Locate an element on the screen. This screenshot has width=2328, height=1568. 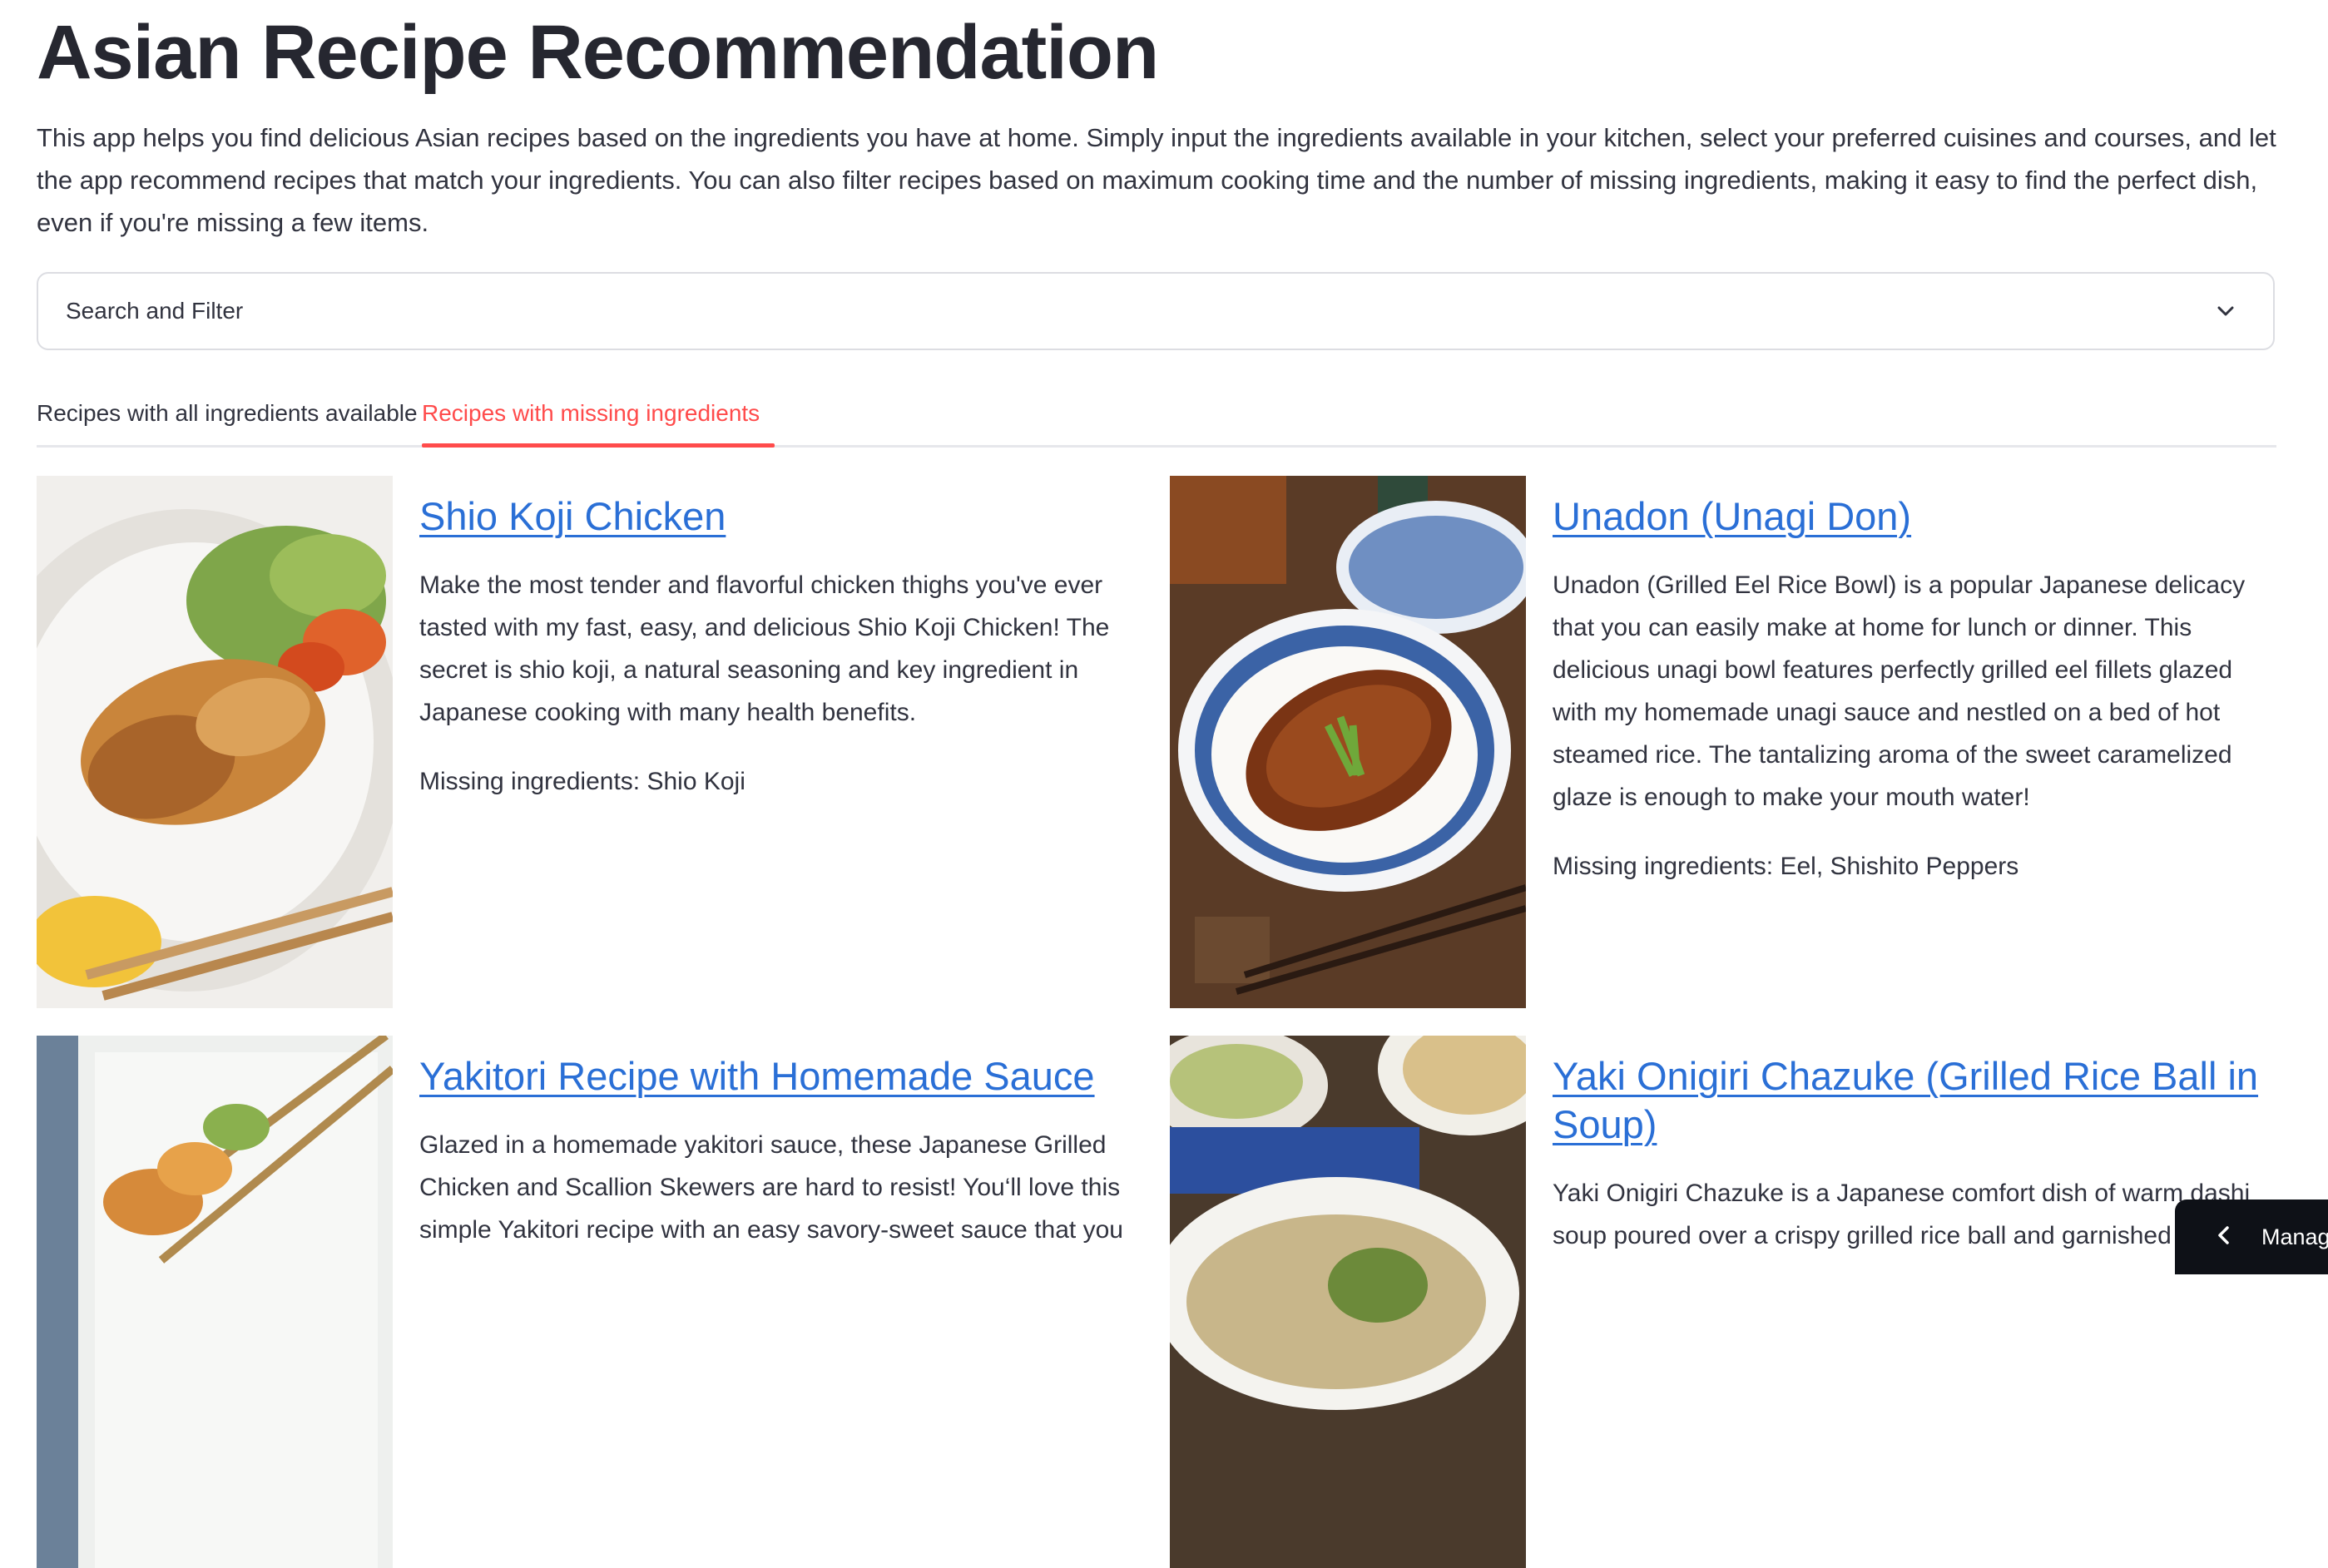
manage-app-button: Manage app is located at coordinates (2251, 1236).